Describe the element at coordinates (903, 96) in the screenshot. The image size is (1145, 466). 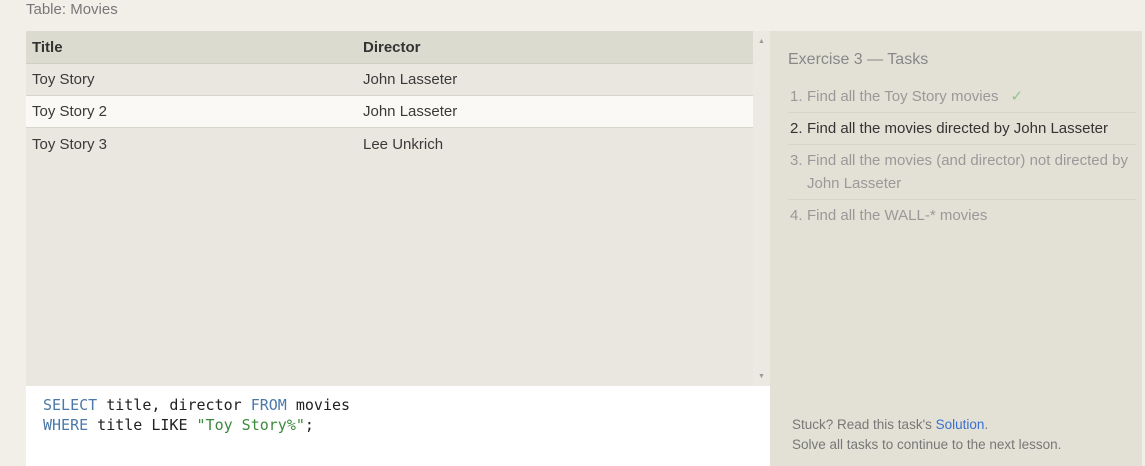
I see `task-text: Find all the Toy Story movies` at that location.